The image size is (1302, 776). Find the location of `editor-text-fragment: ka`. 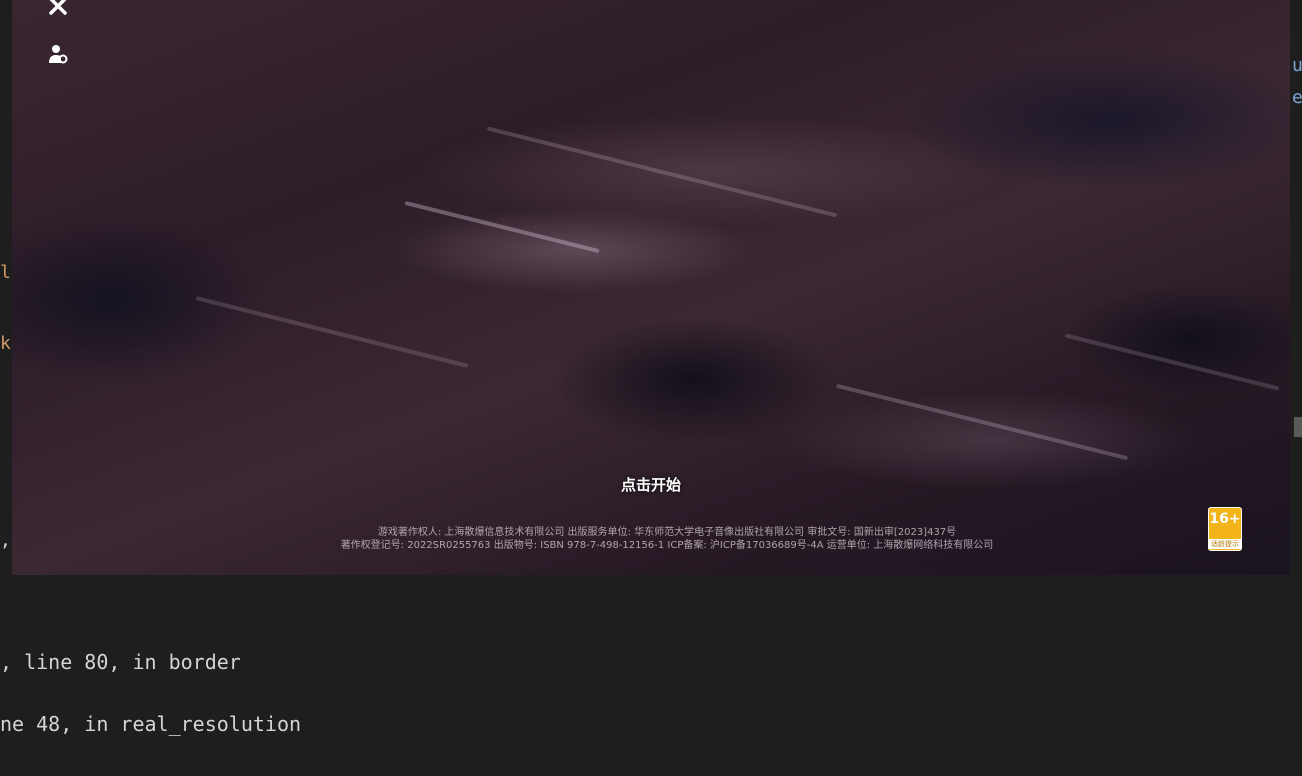

editor-text-fragment: ka is located at coordinates (6, 343).